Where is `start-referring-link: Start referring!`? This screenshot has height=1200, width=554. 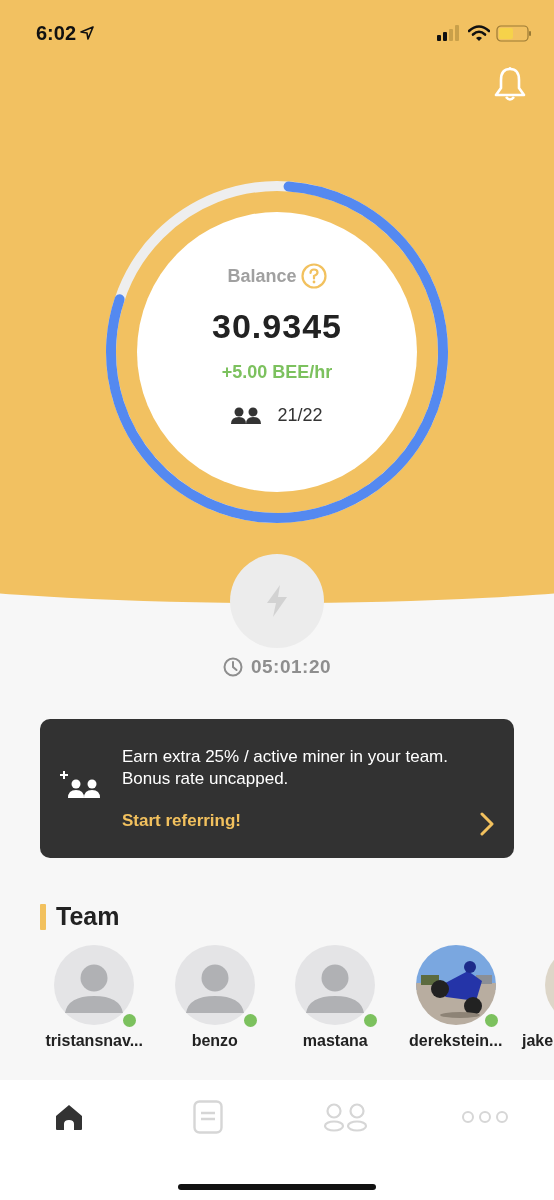
start-referring-link: Start referring! is located at coordinates (182, 821).